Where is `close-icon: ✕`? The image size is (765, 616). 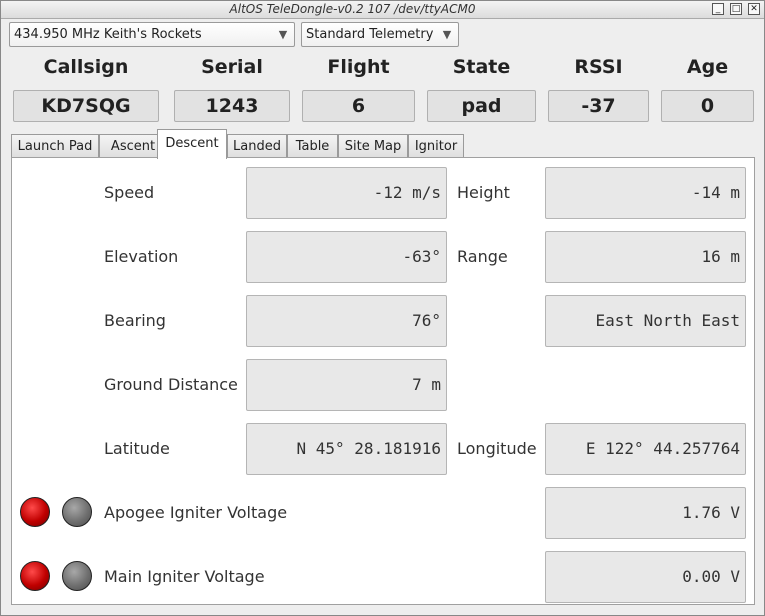 close-icon: ✕ is located at coordinates (754, 9).